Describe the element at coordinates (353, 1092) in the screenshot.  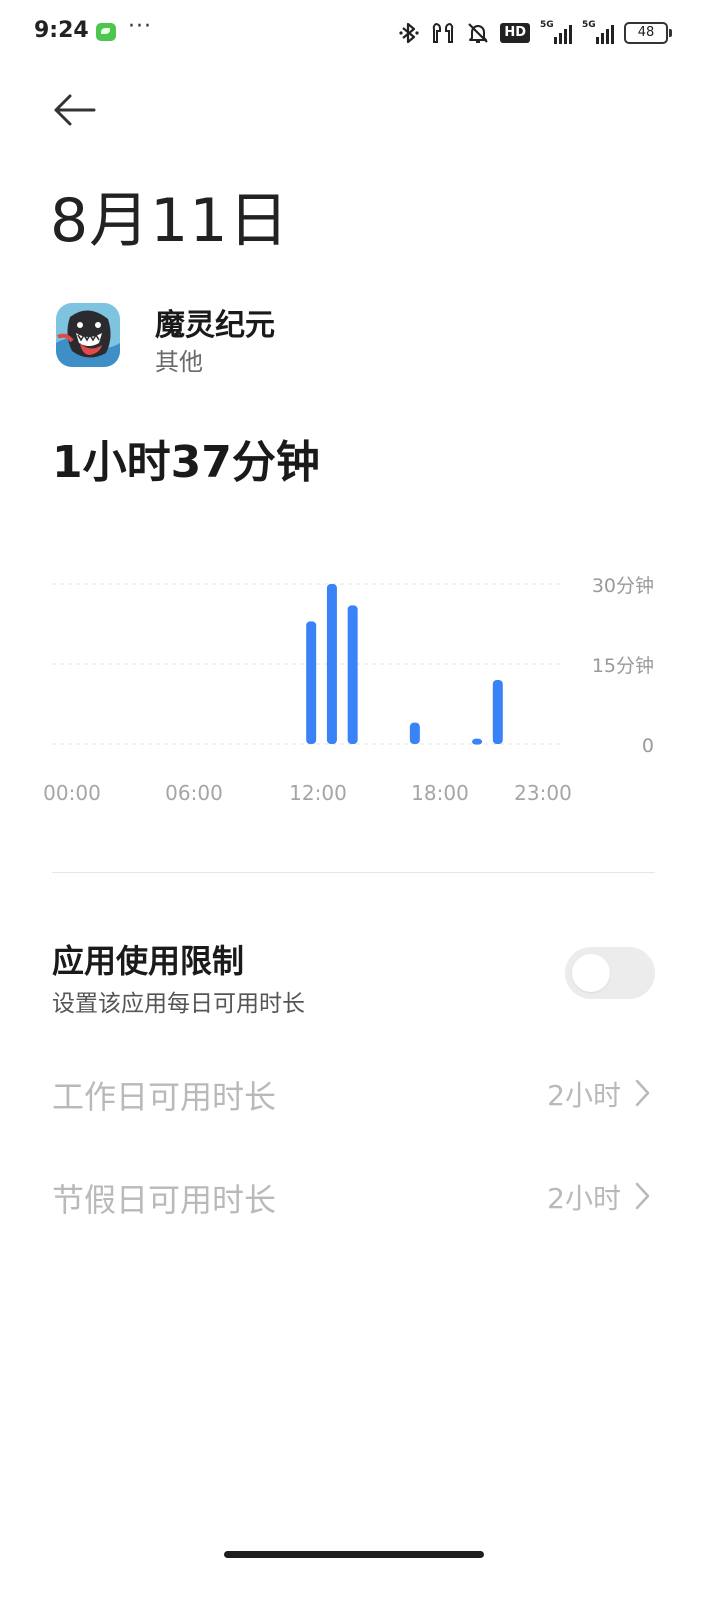
I see `setting-row-workday: 工作日可用时长 2小时` at that location.